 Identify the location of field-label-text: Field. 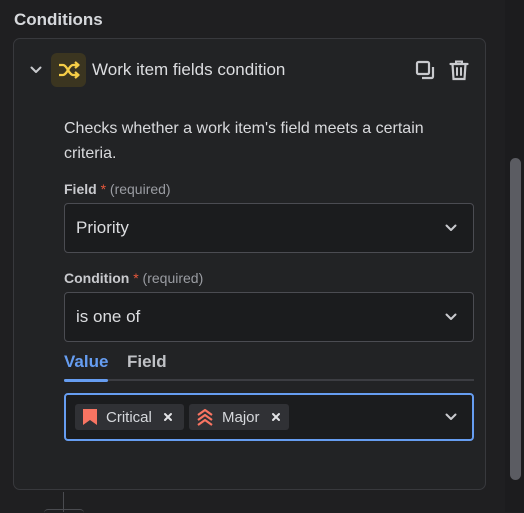
(80, 189).